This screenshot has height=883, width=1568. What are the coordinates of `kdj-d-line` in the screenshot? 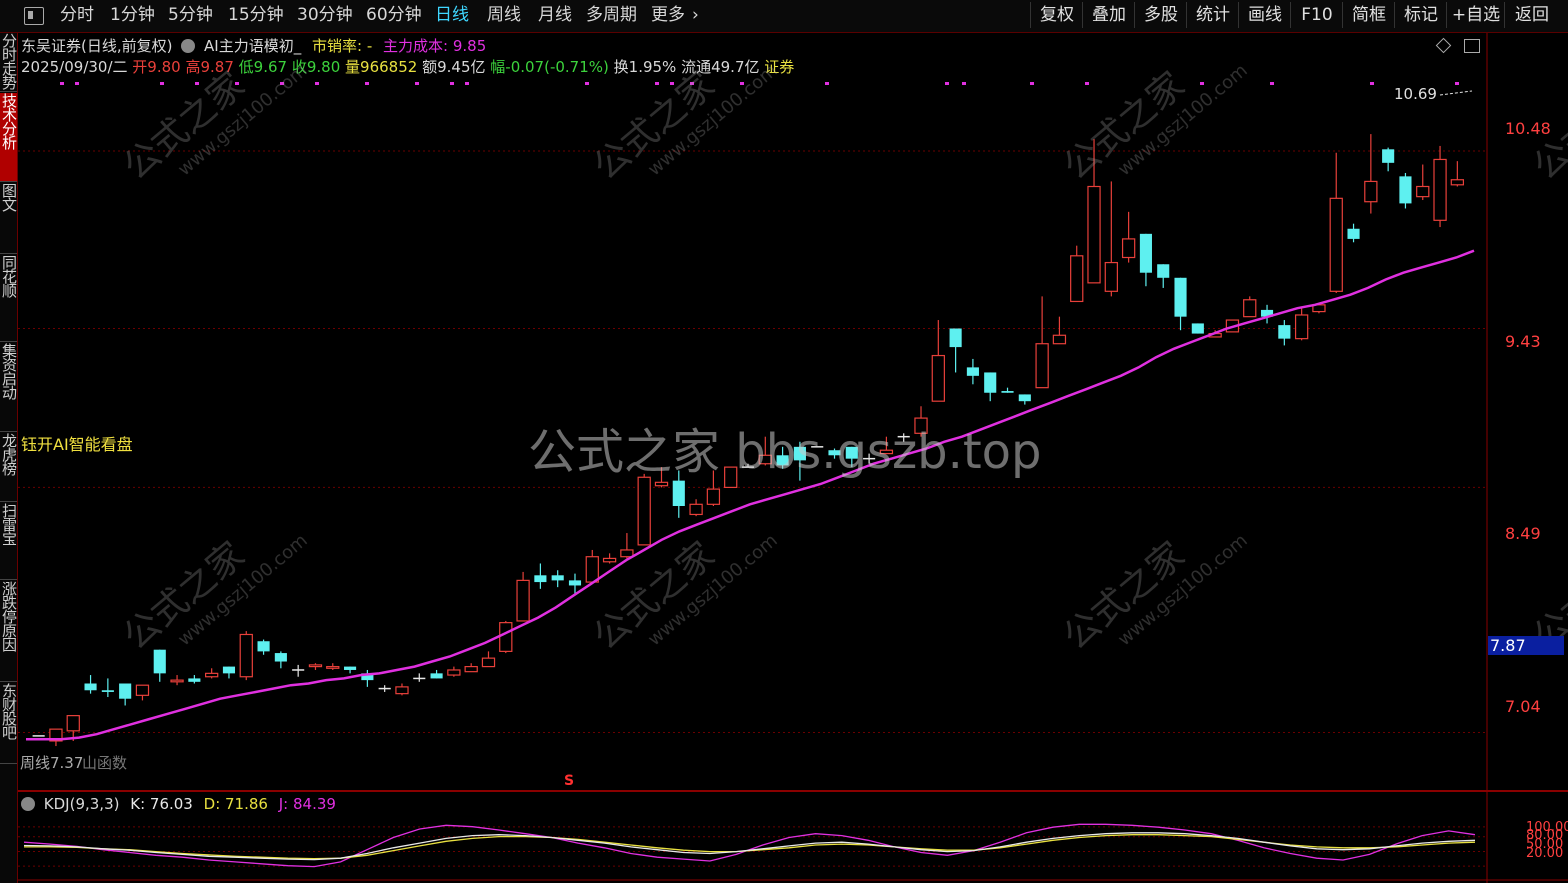 It's located at (750, 847).